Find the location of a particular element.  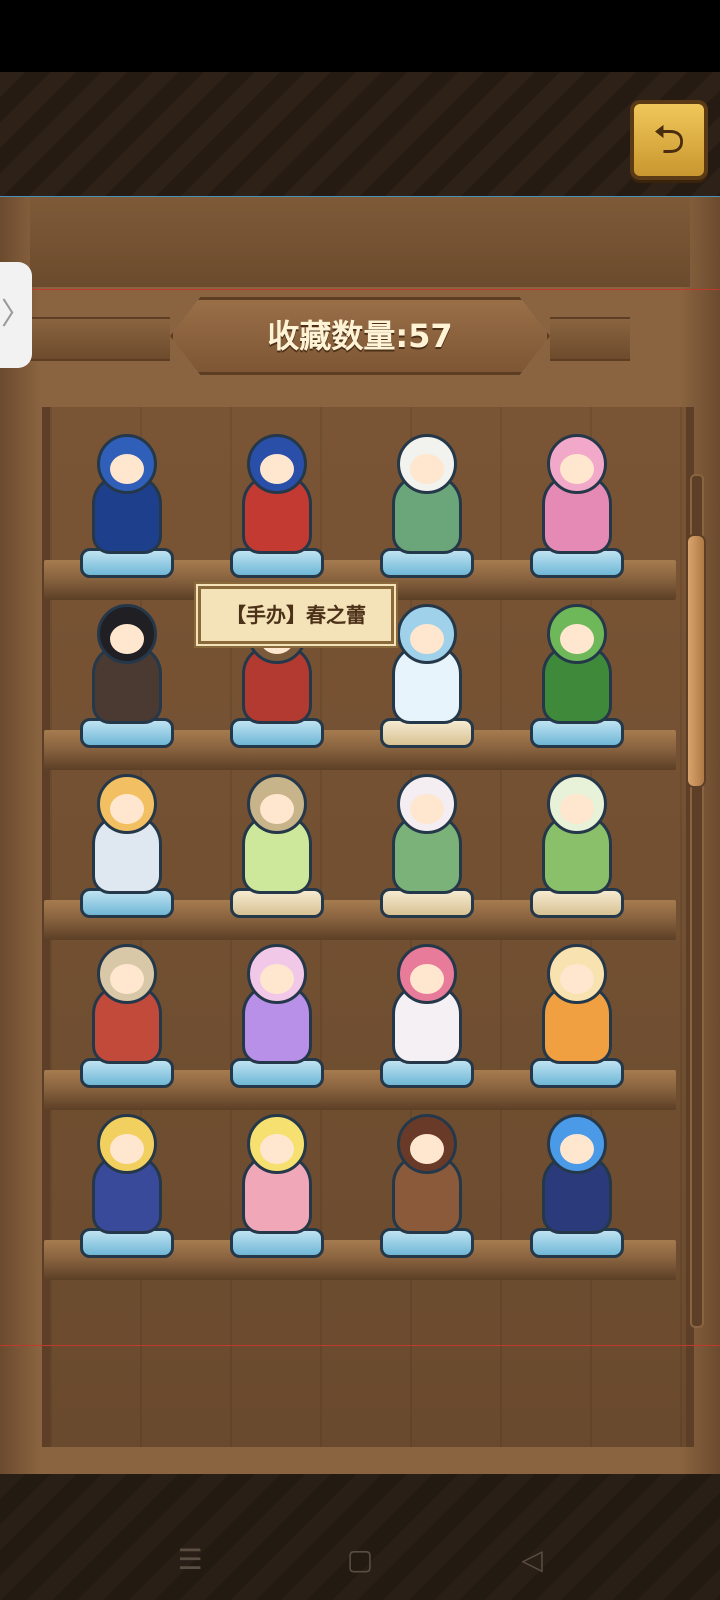

home-button: ▢ is located at coordinates (360, 1560).